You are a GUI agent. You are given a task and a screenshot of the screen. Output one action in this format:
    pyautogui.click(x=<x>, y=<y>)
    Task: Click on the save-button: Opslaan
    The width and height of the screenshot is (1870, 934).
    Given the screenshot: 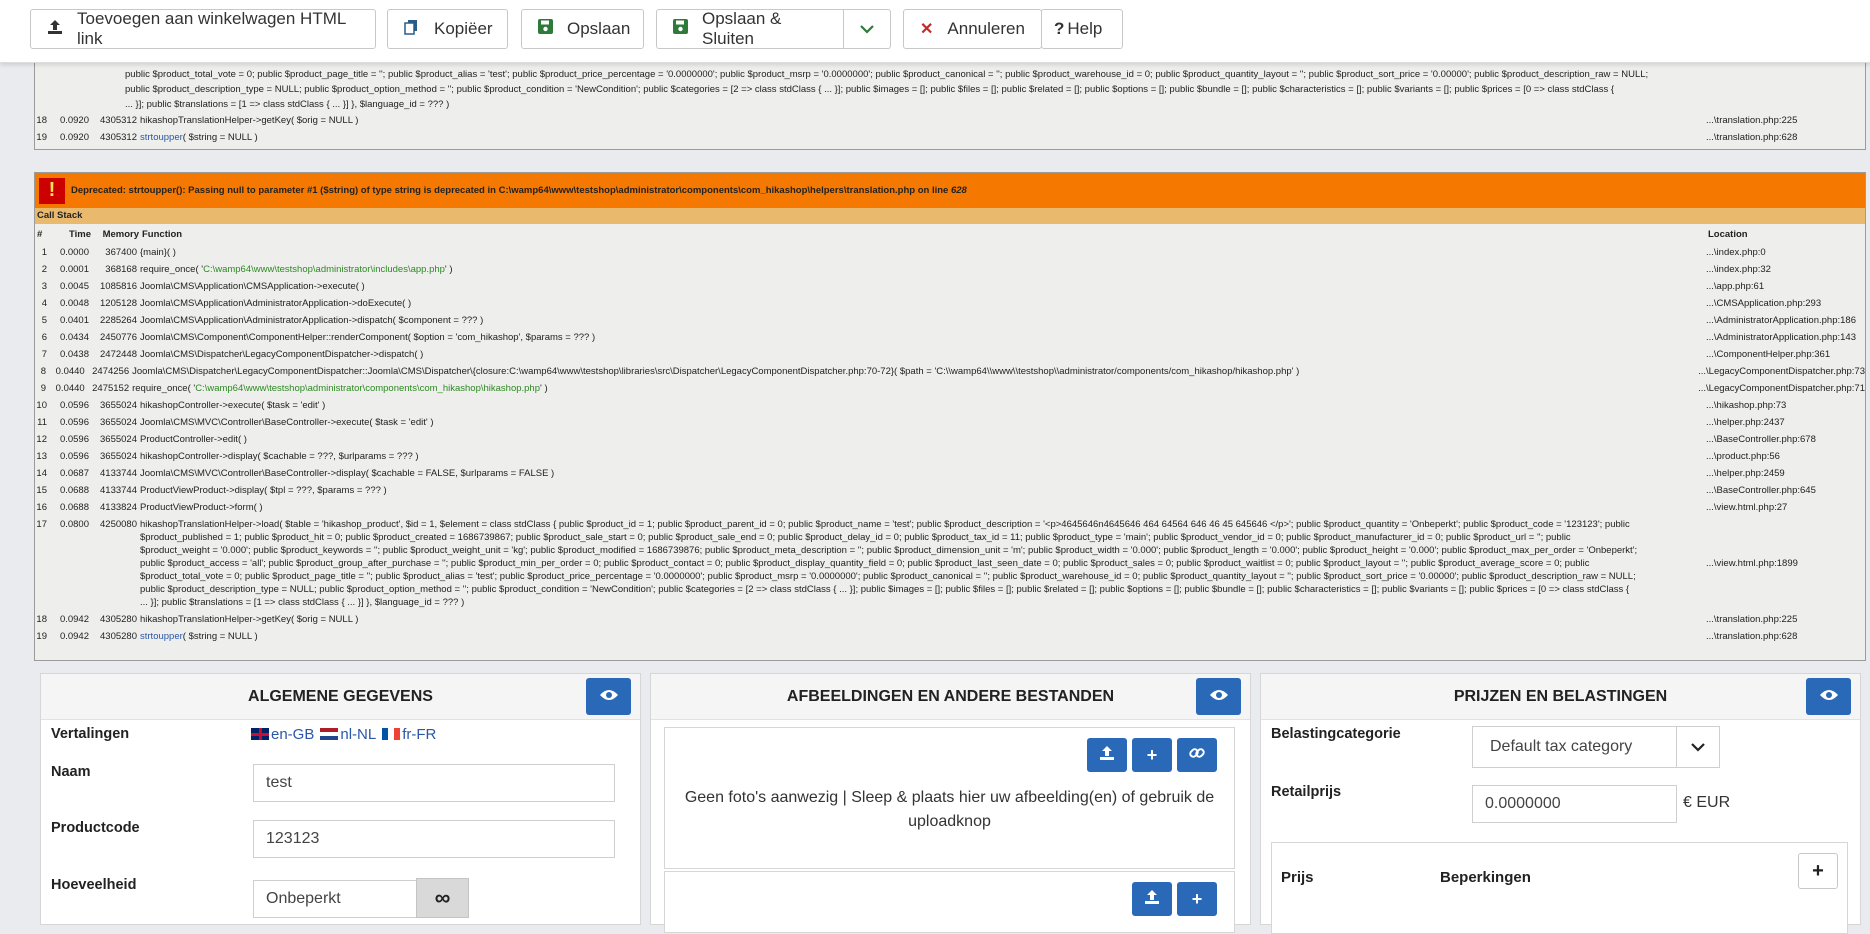 What is the action you would take?
    pyautogui.click(x=582, y=29)
    